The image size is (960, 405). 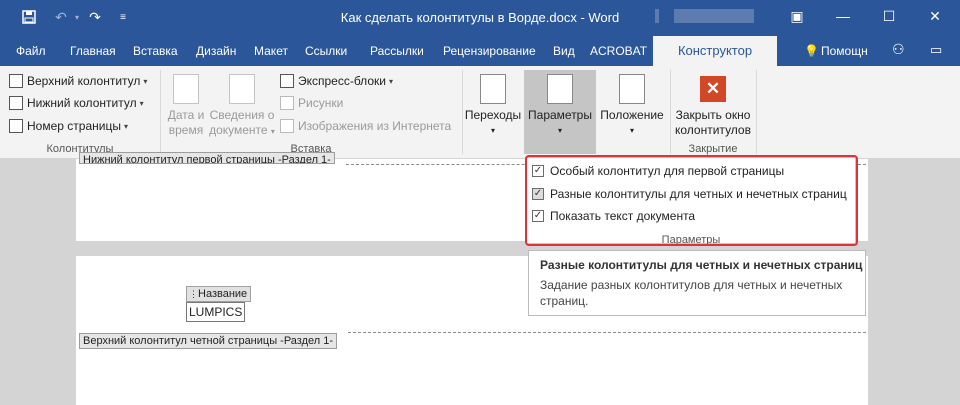 What do you see at coordinates (843, 16) in the screenshot?
I see `minimize-button: —` at bounding box center [843, 16].